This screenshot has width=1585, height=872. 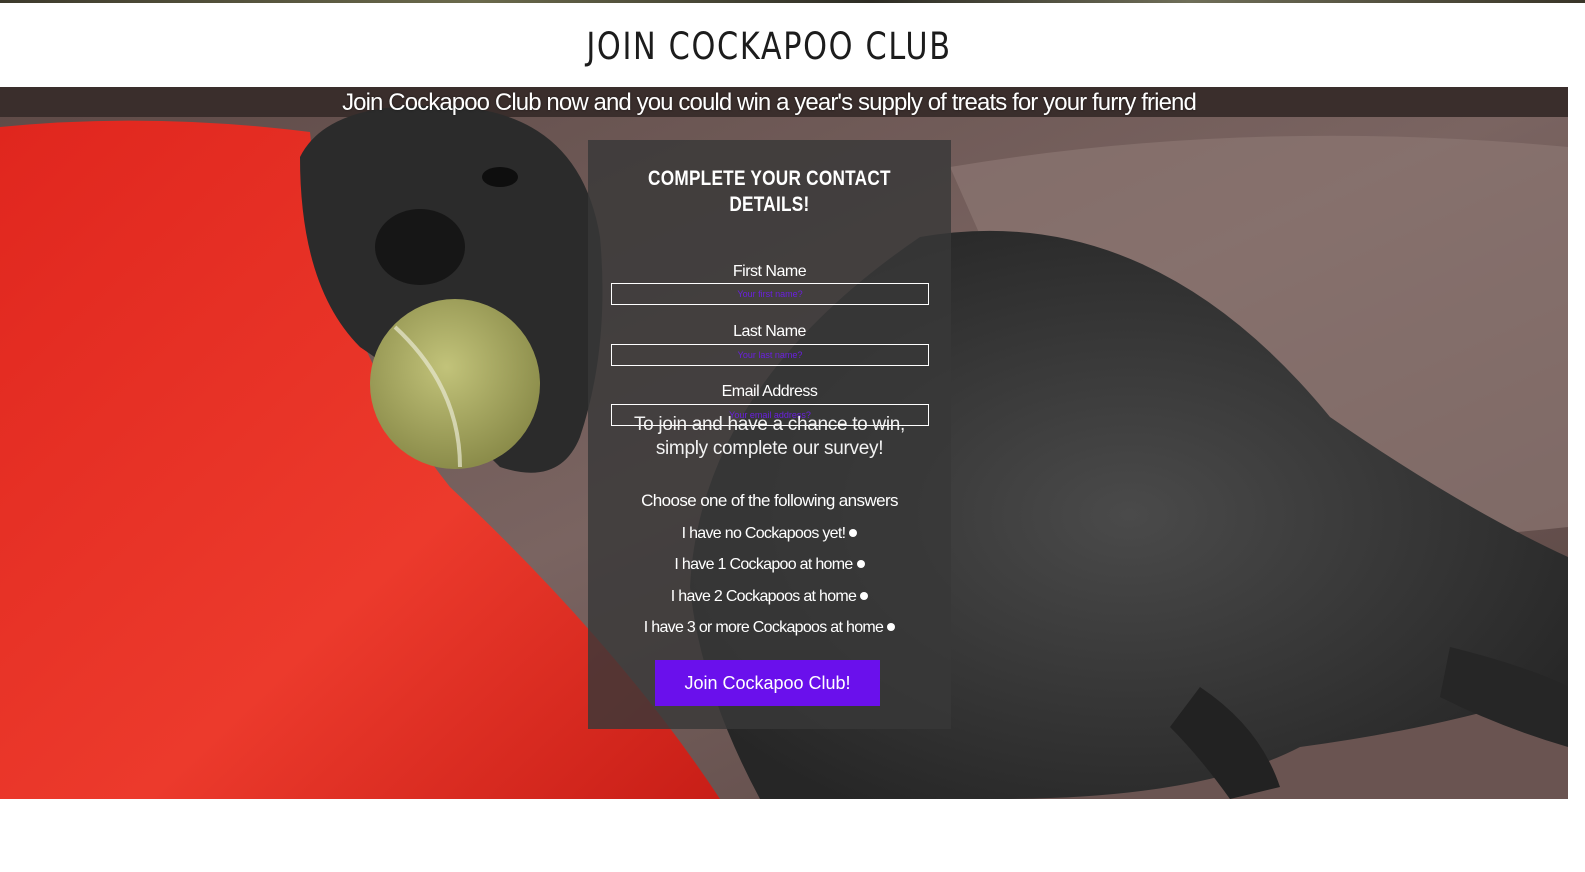 What do you see at coordinates (763, 596) in the screenshot?
I see `survey-option-label: I have 2 Cockapoos at home` at bounding box center [763, 596].